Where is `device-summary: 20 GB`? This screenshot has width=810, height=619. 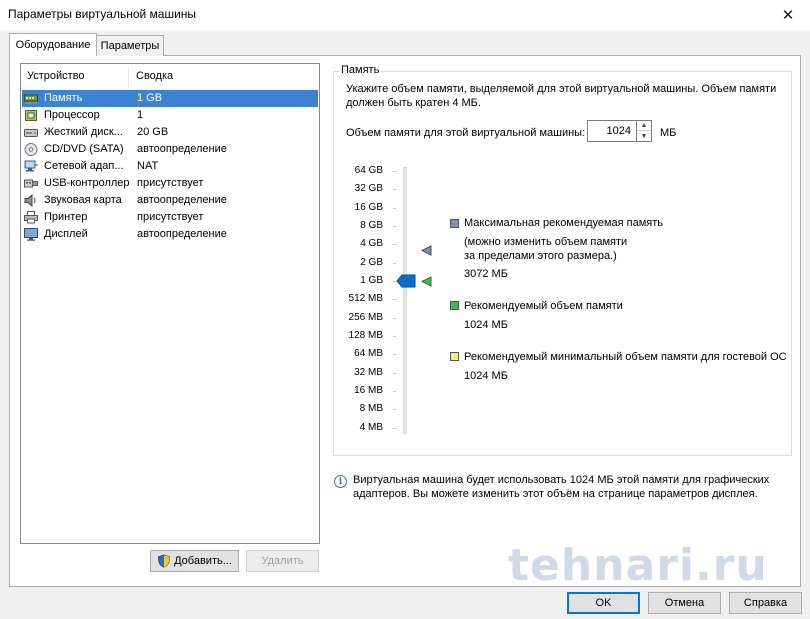 device-summary: 20 GB is located at coordinates (153, 132).